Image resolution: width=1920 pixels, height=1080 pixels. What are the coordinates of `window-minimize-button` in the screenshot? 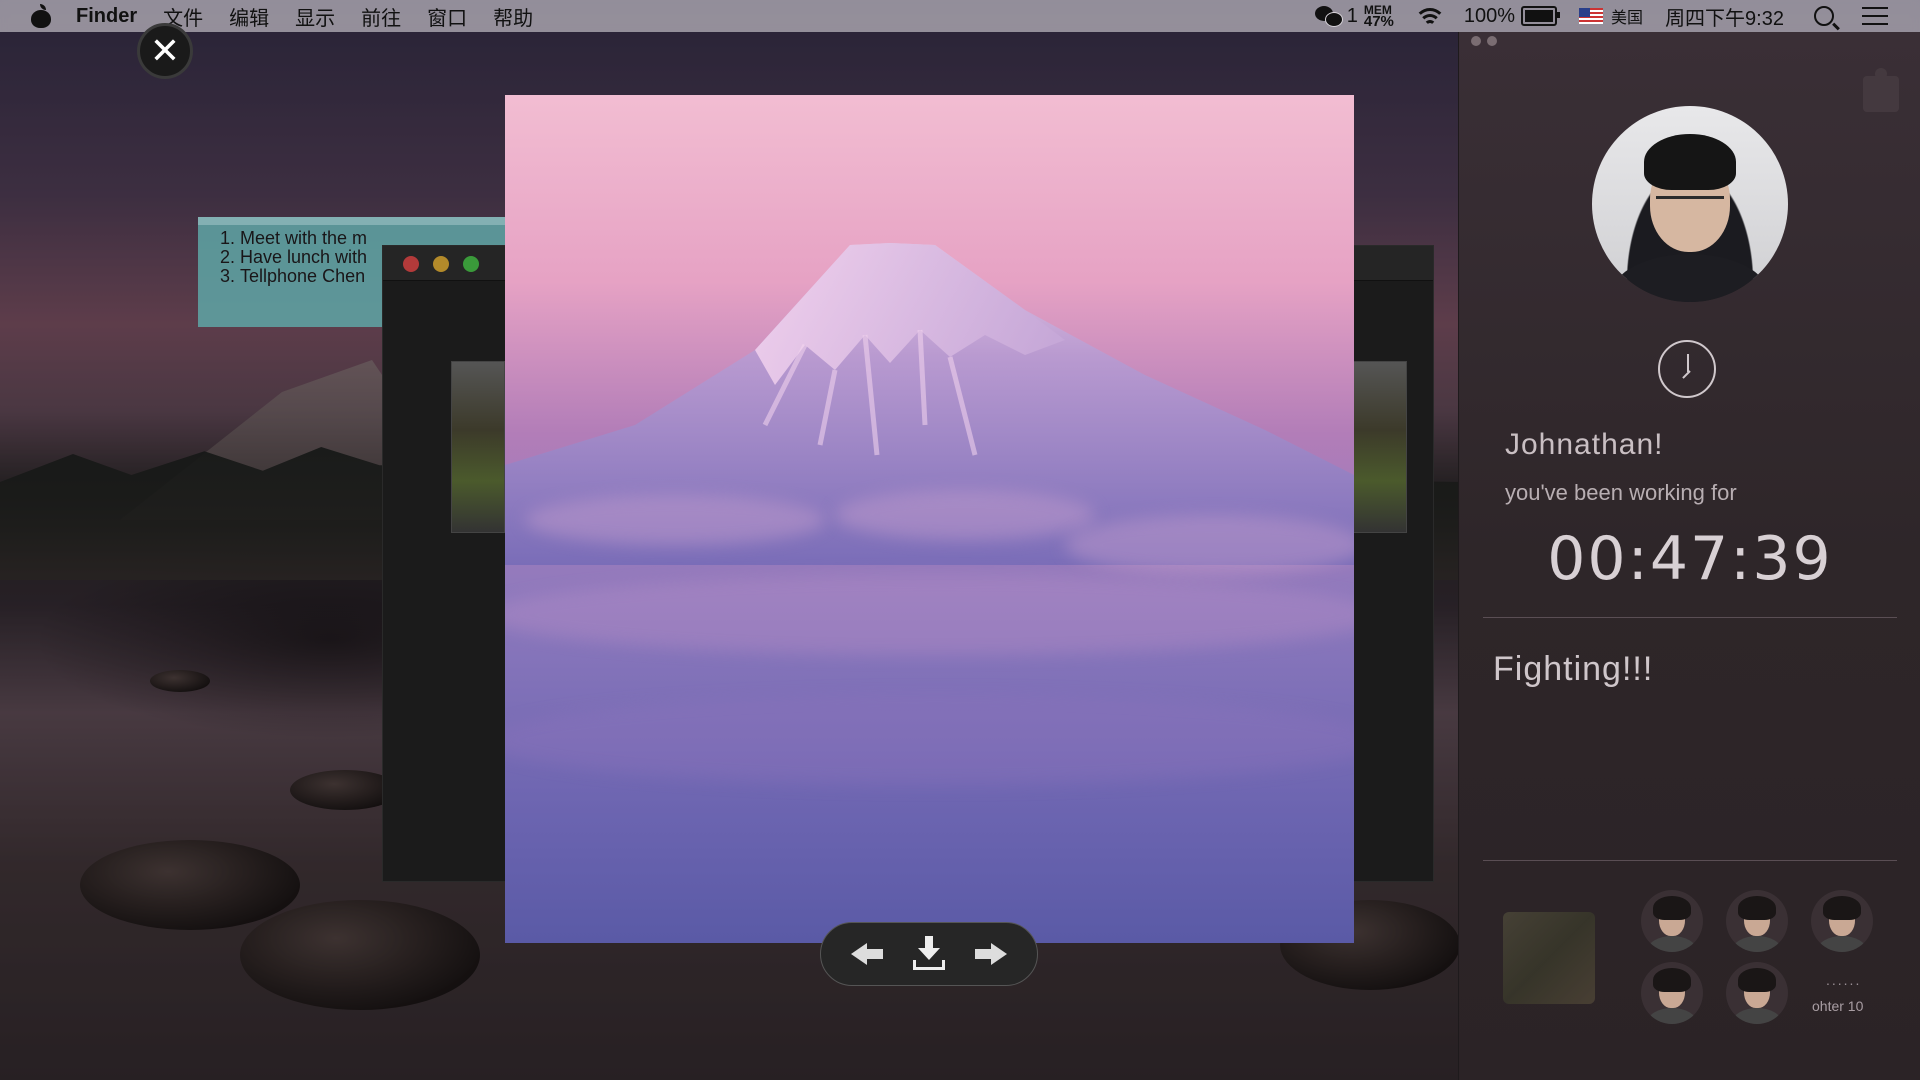 It's located at (441, 264).